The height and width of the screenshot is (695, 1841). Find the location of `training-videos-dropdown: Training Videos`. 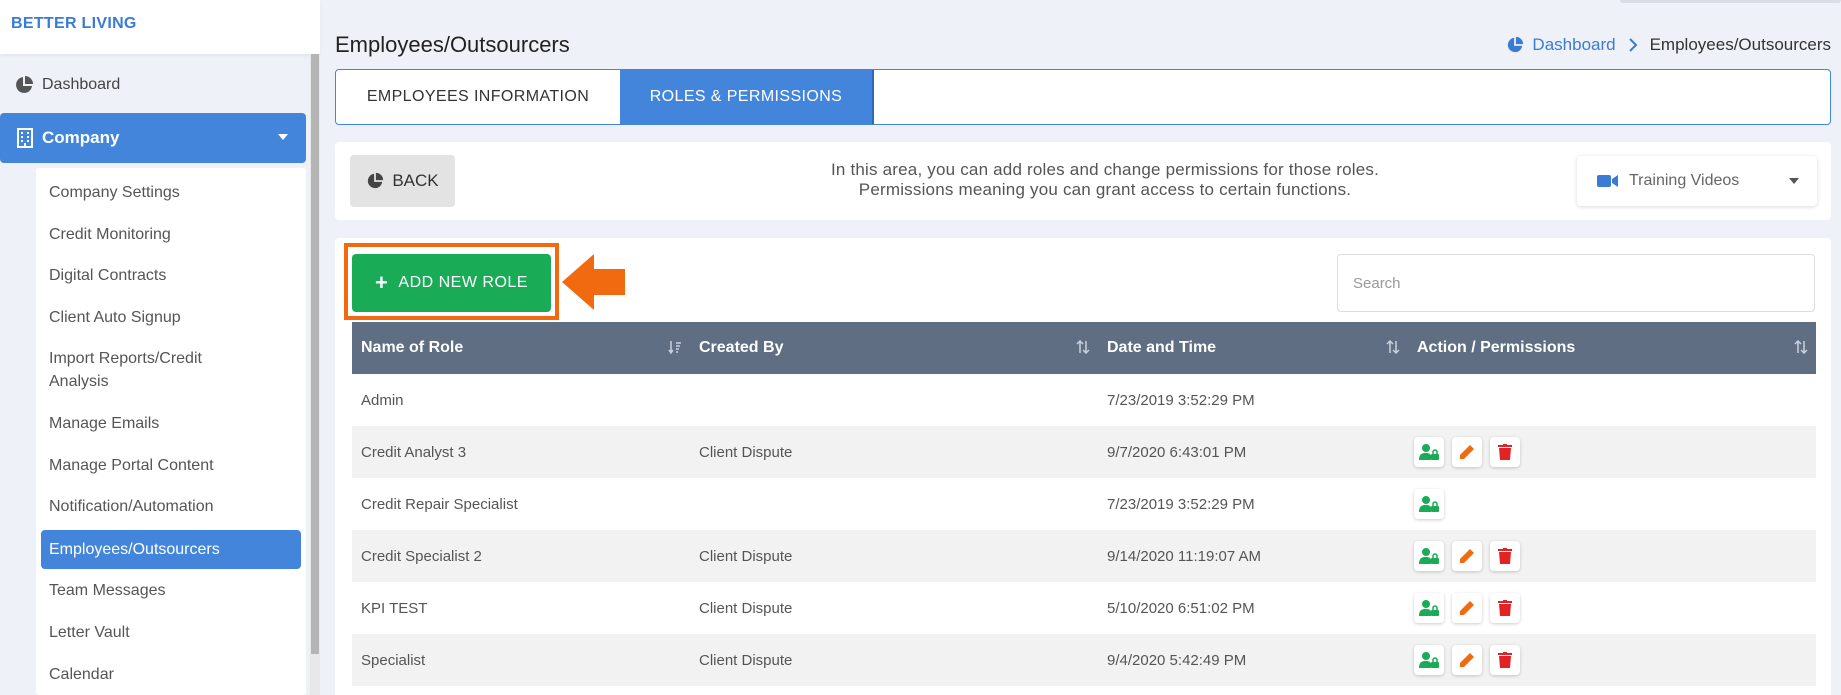

training-videos-dropdown: Training Videos is located at coordinates (1697, 181).